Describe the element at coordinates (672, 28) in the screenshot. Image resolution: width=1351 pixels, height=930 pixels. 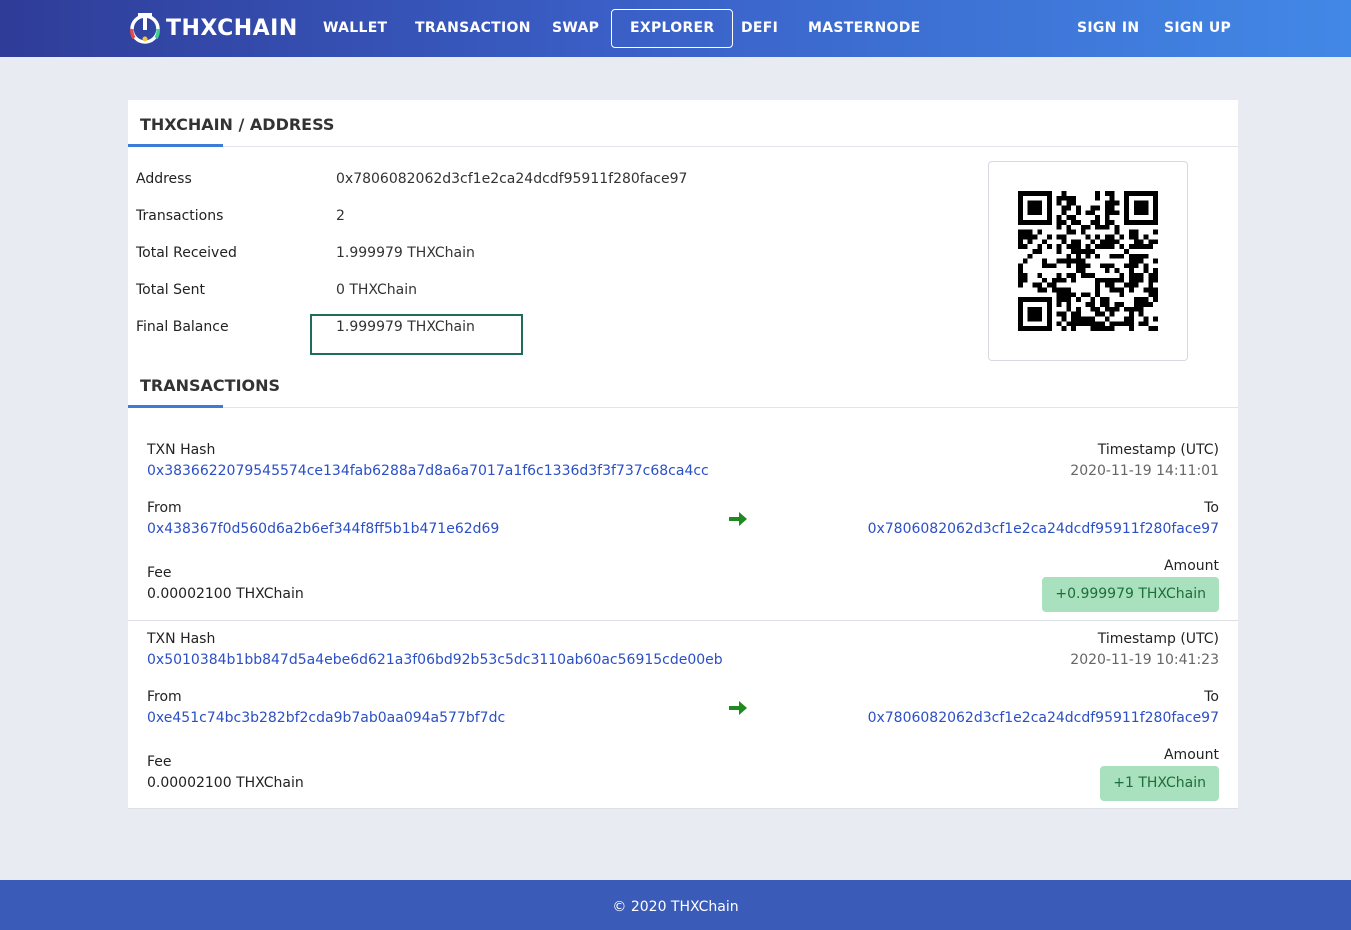
I see `nav-explorer: EXPLORER` at that location.